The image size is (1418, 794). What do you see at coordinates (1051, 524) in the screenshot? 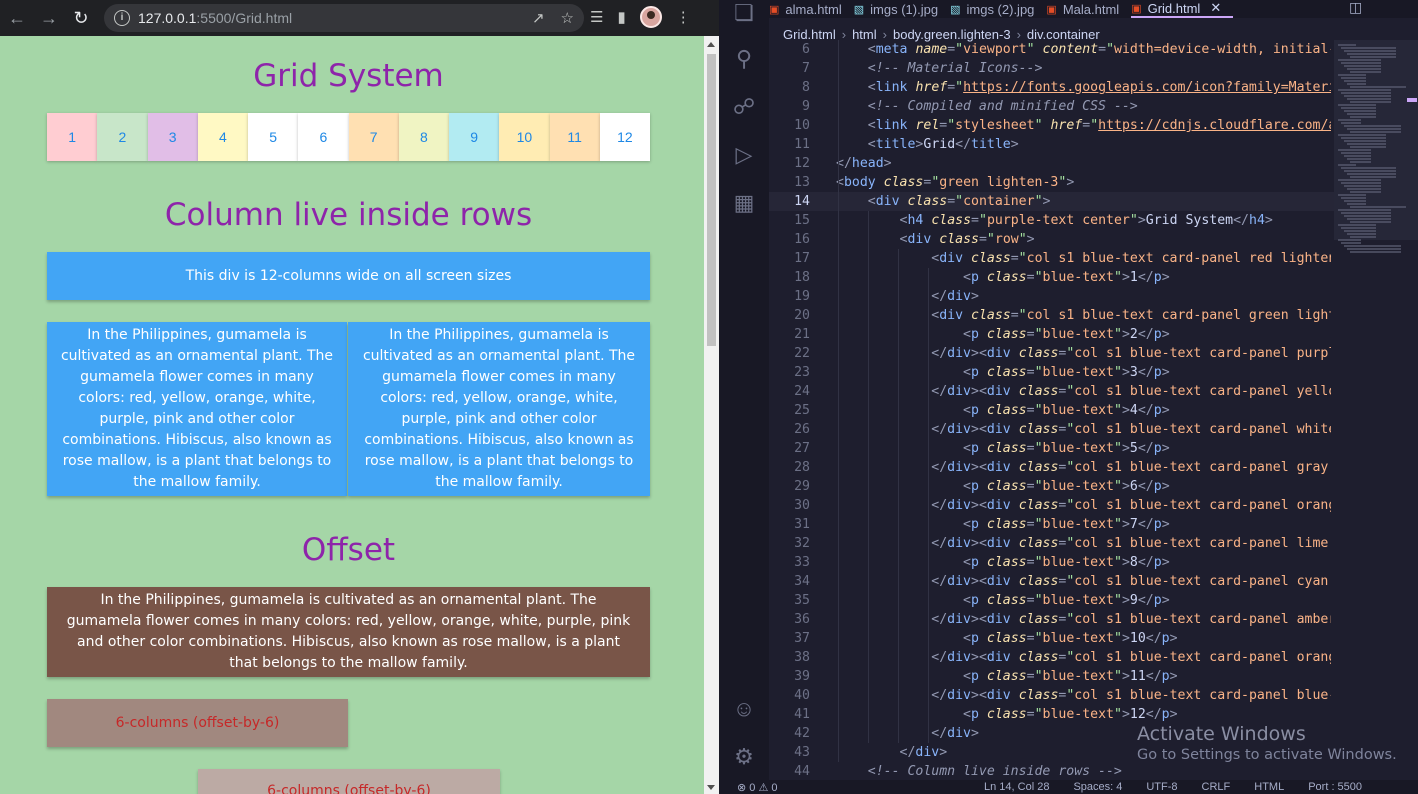
I see `code-line: 31 <p class="blue-text">7</p>` at bounding box center [1051, 524].